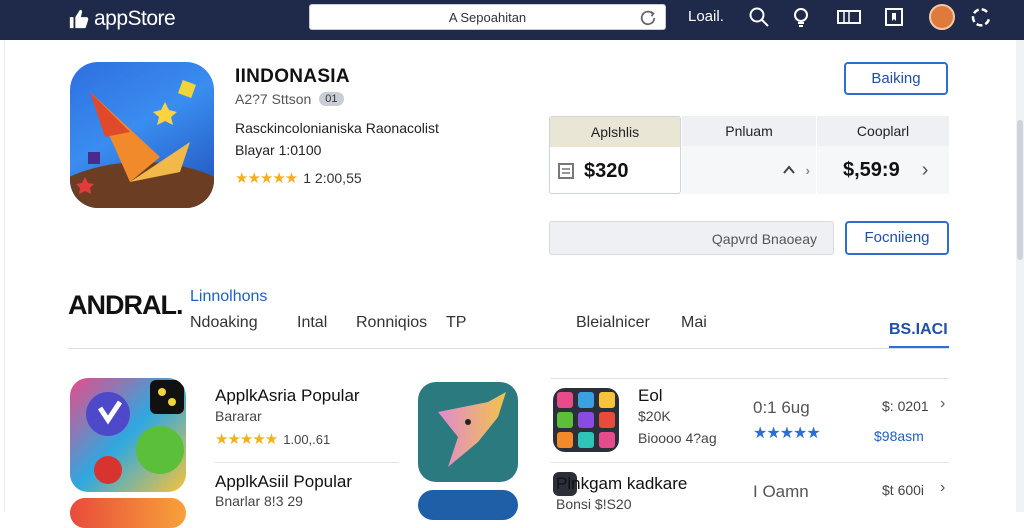 This screenshot has height=528, width=1024. I want to click on price-column-1: Aplshlis $320, so click(615, 155).